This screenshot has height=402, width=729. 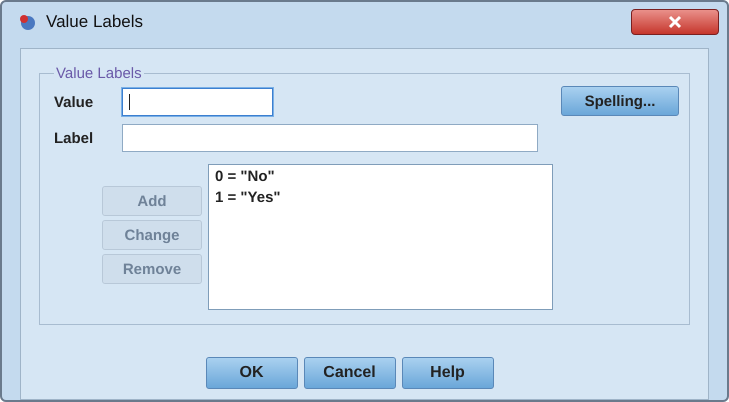 I want to click on app-icon, so click(x=28, y=22).